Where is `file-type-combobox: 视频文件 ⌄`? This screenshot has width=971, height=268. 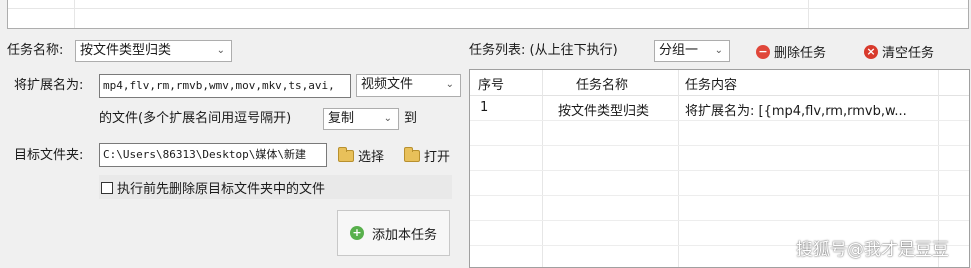
file-type-combobox: 视频文件 ⌄ is located at coordinates (408, 85).